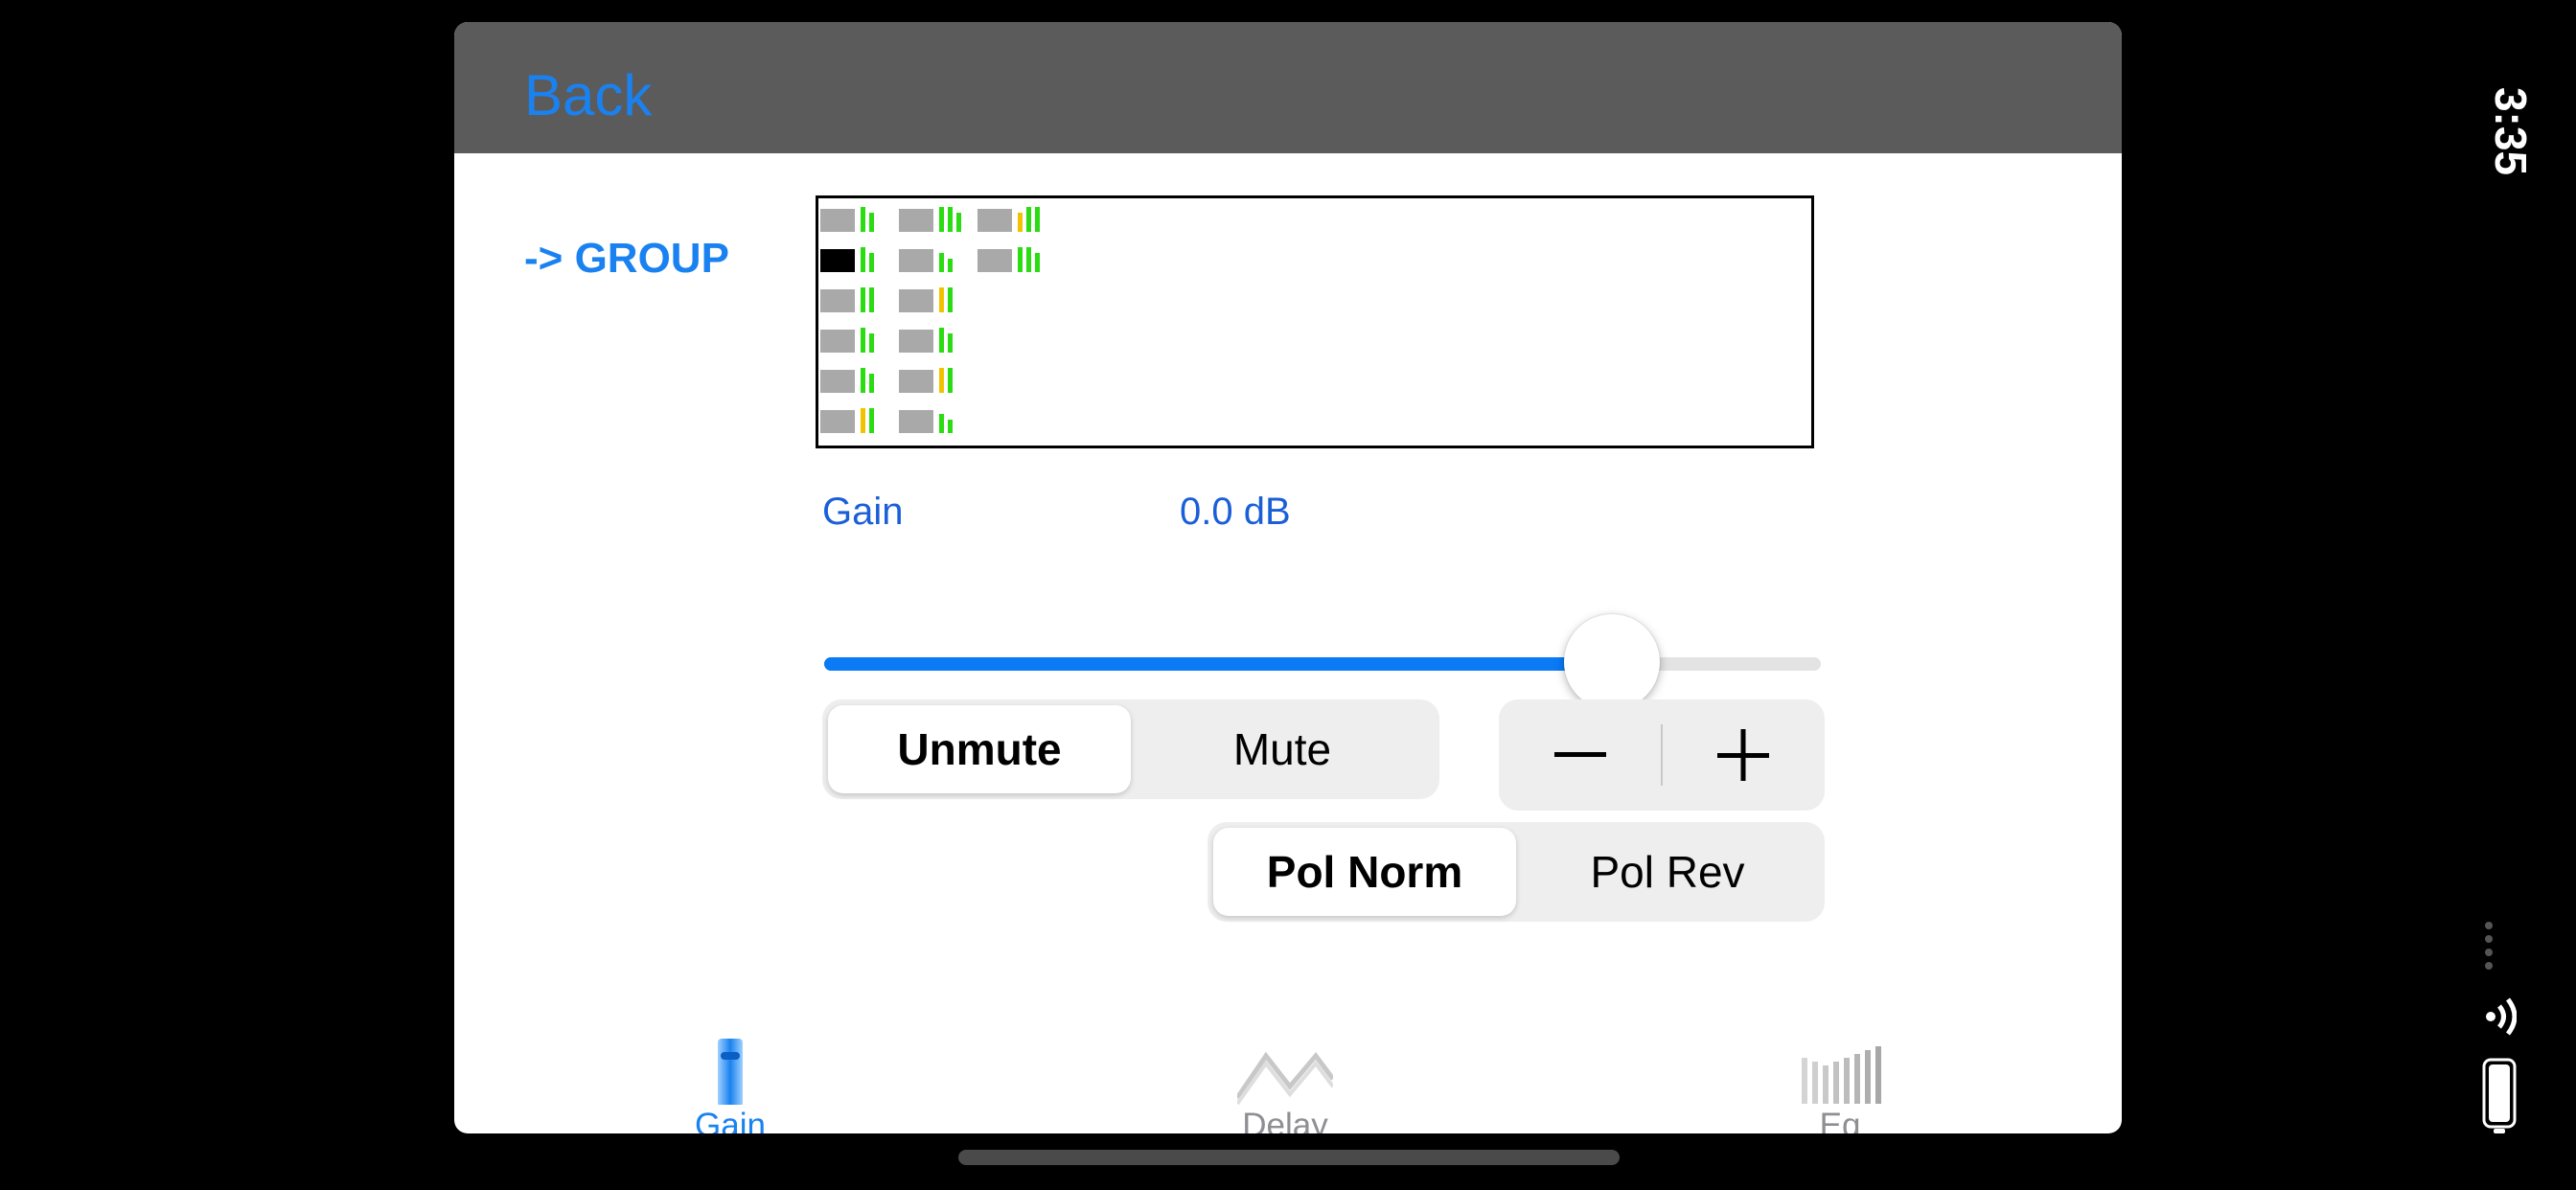  I want to click on slider-fill, so click(1218, 664).